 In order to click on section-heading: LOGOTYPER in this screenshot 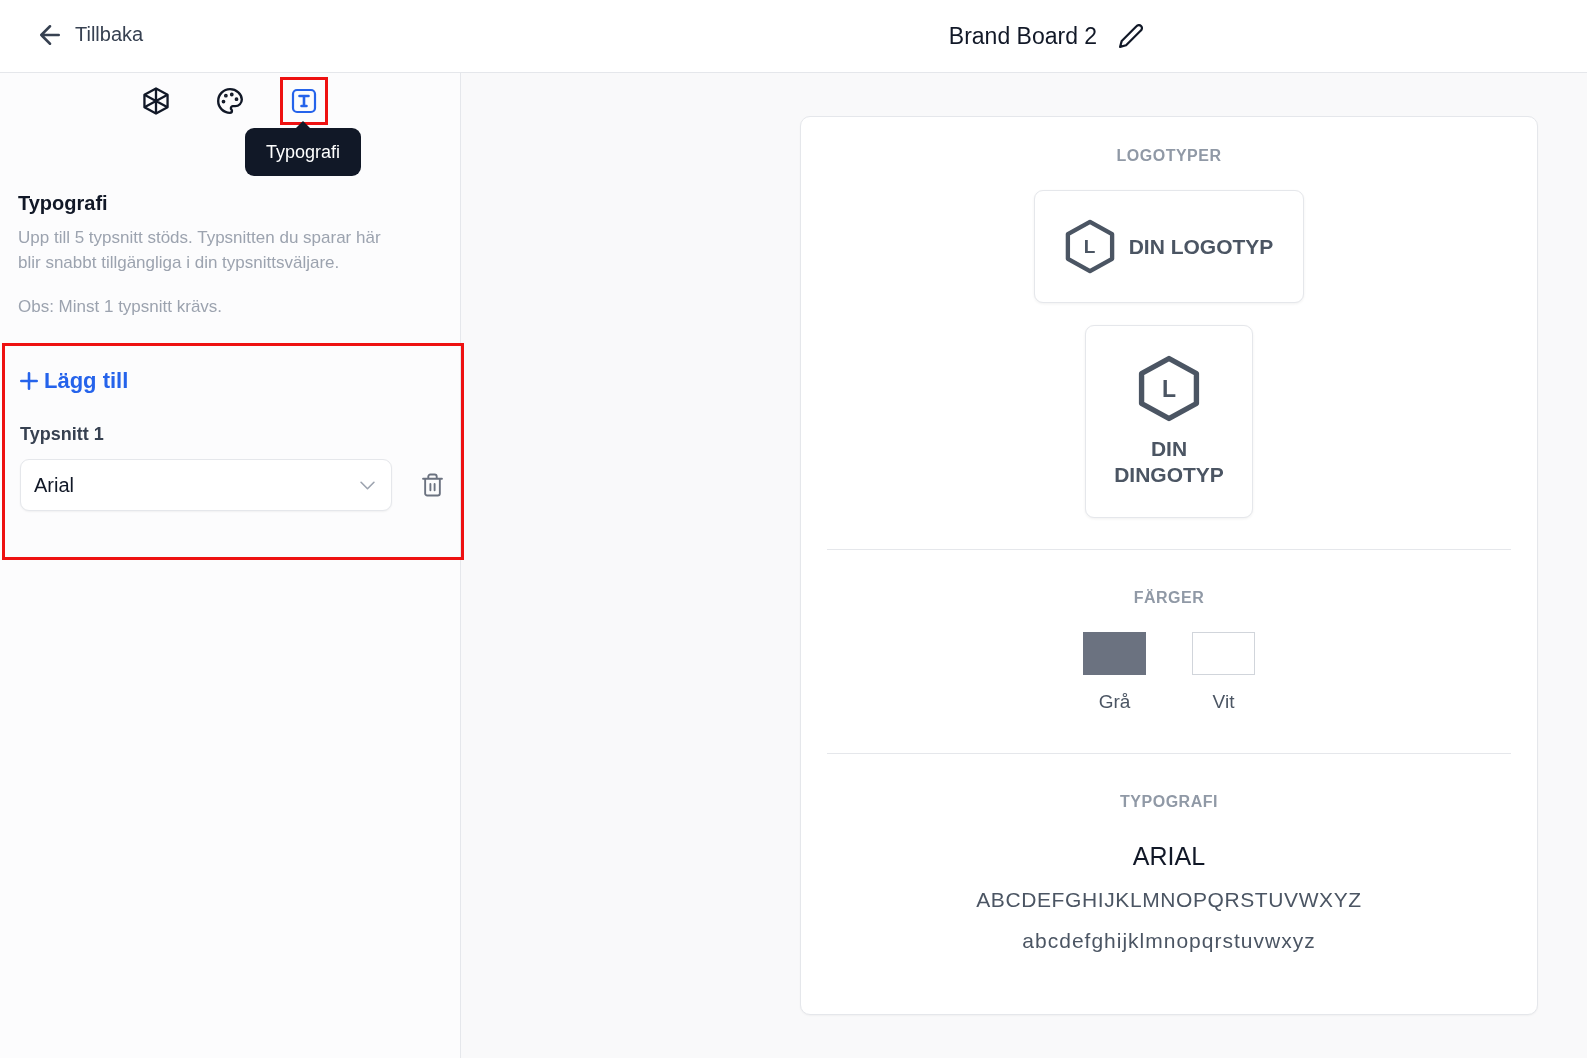, I will do `click(1169, 156)`.